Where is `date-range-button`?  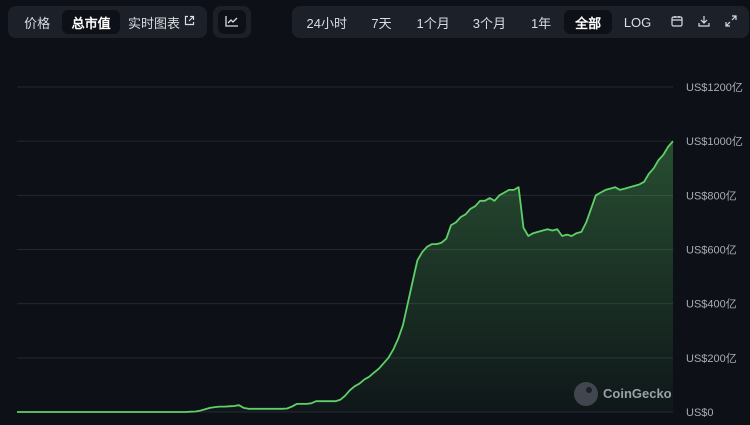
date-range-button is located at coordinates (676, 22).